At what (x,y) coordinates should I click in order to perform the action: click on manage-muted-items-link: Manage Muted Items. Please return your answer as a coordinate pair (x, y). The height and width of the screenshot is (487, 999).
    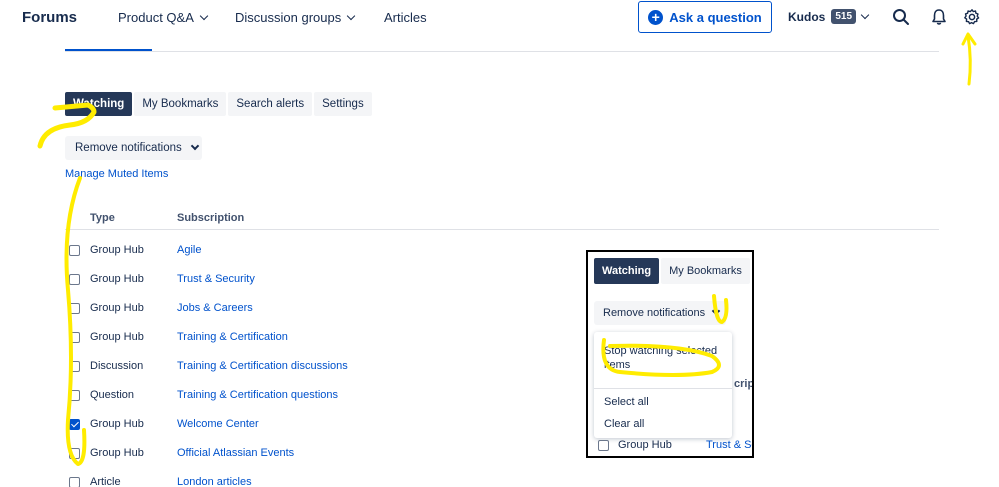
    Looking at the image, I should click on (116, 174).